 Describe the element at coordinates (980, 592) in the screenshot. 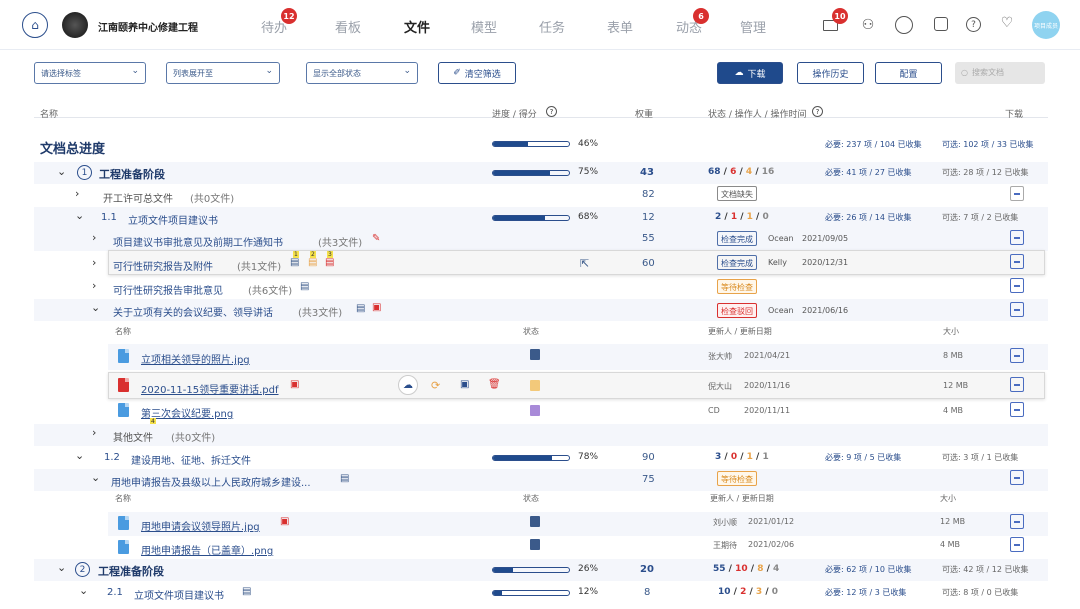

I see `row-2-1-optional: 可选: 8 项 / 0 已收集` at that location.